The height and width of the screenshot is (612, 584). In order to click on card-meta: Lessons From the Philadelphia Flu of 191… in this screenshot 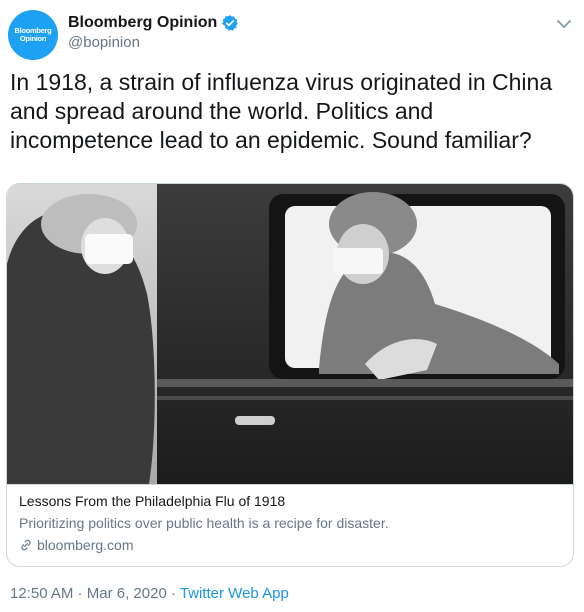, I will do `click(290, 525)`.